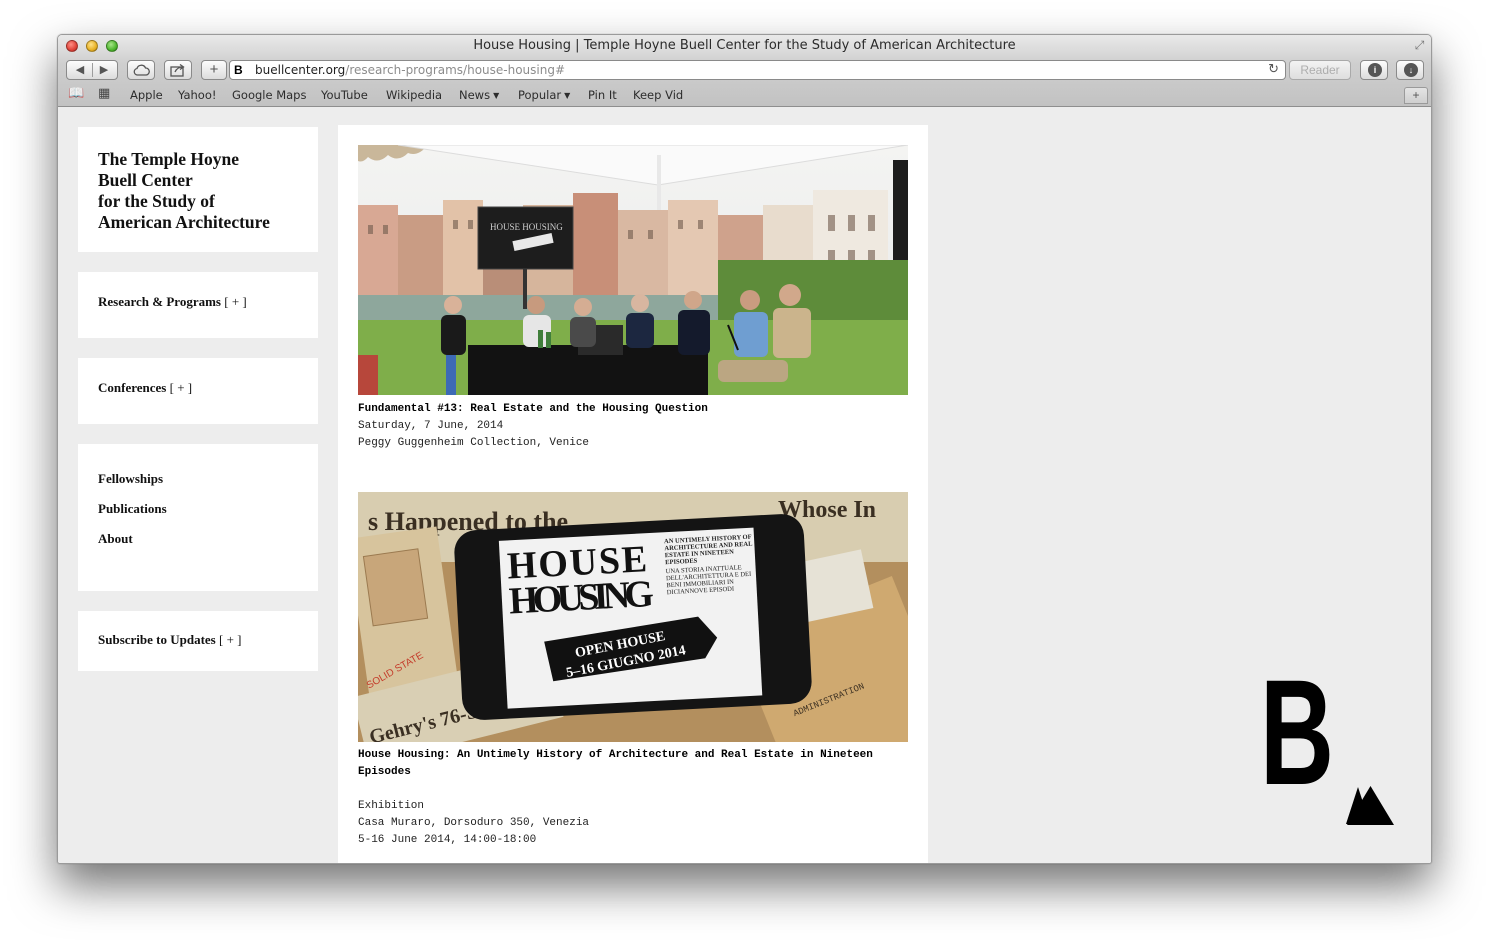  What do you see at coordinates (581, 598) in the screenshot?
I see `phone-headline-2: HOUSING` at bounding box center [581, 598].